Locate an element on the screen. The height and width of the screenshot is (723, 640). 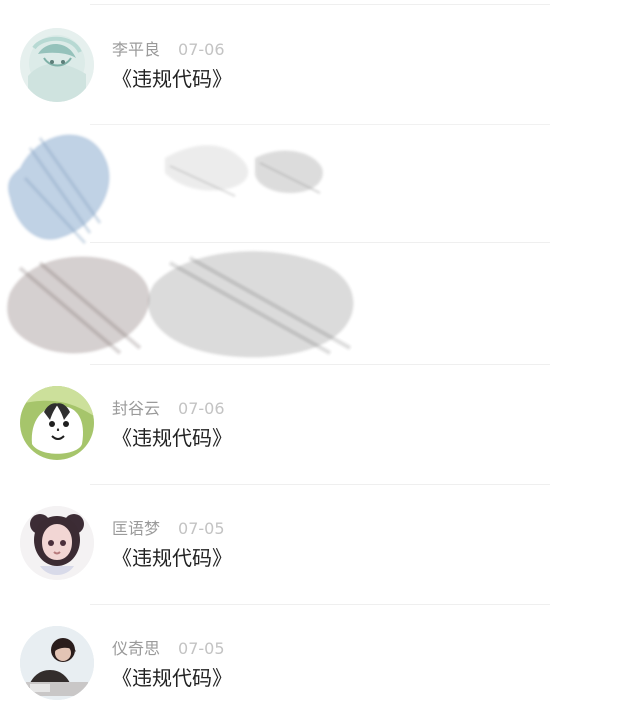
avatar-woman-photo-image is located at coordinates (57, 663).